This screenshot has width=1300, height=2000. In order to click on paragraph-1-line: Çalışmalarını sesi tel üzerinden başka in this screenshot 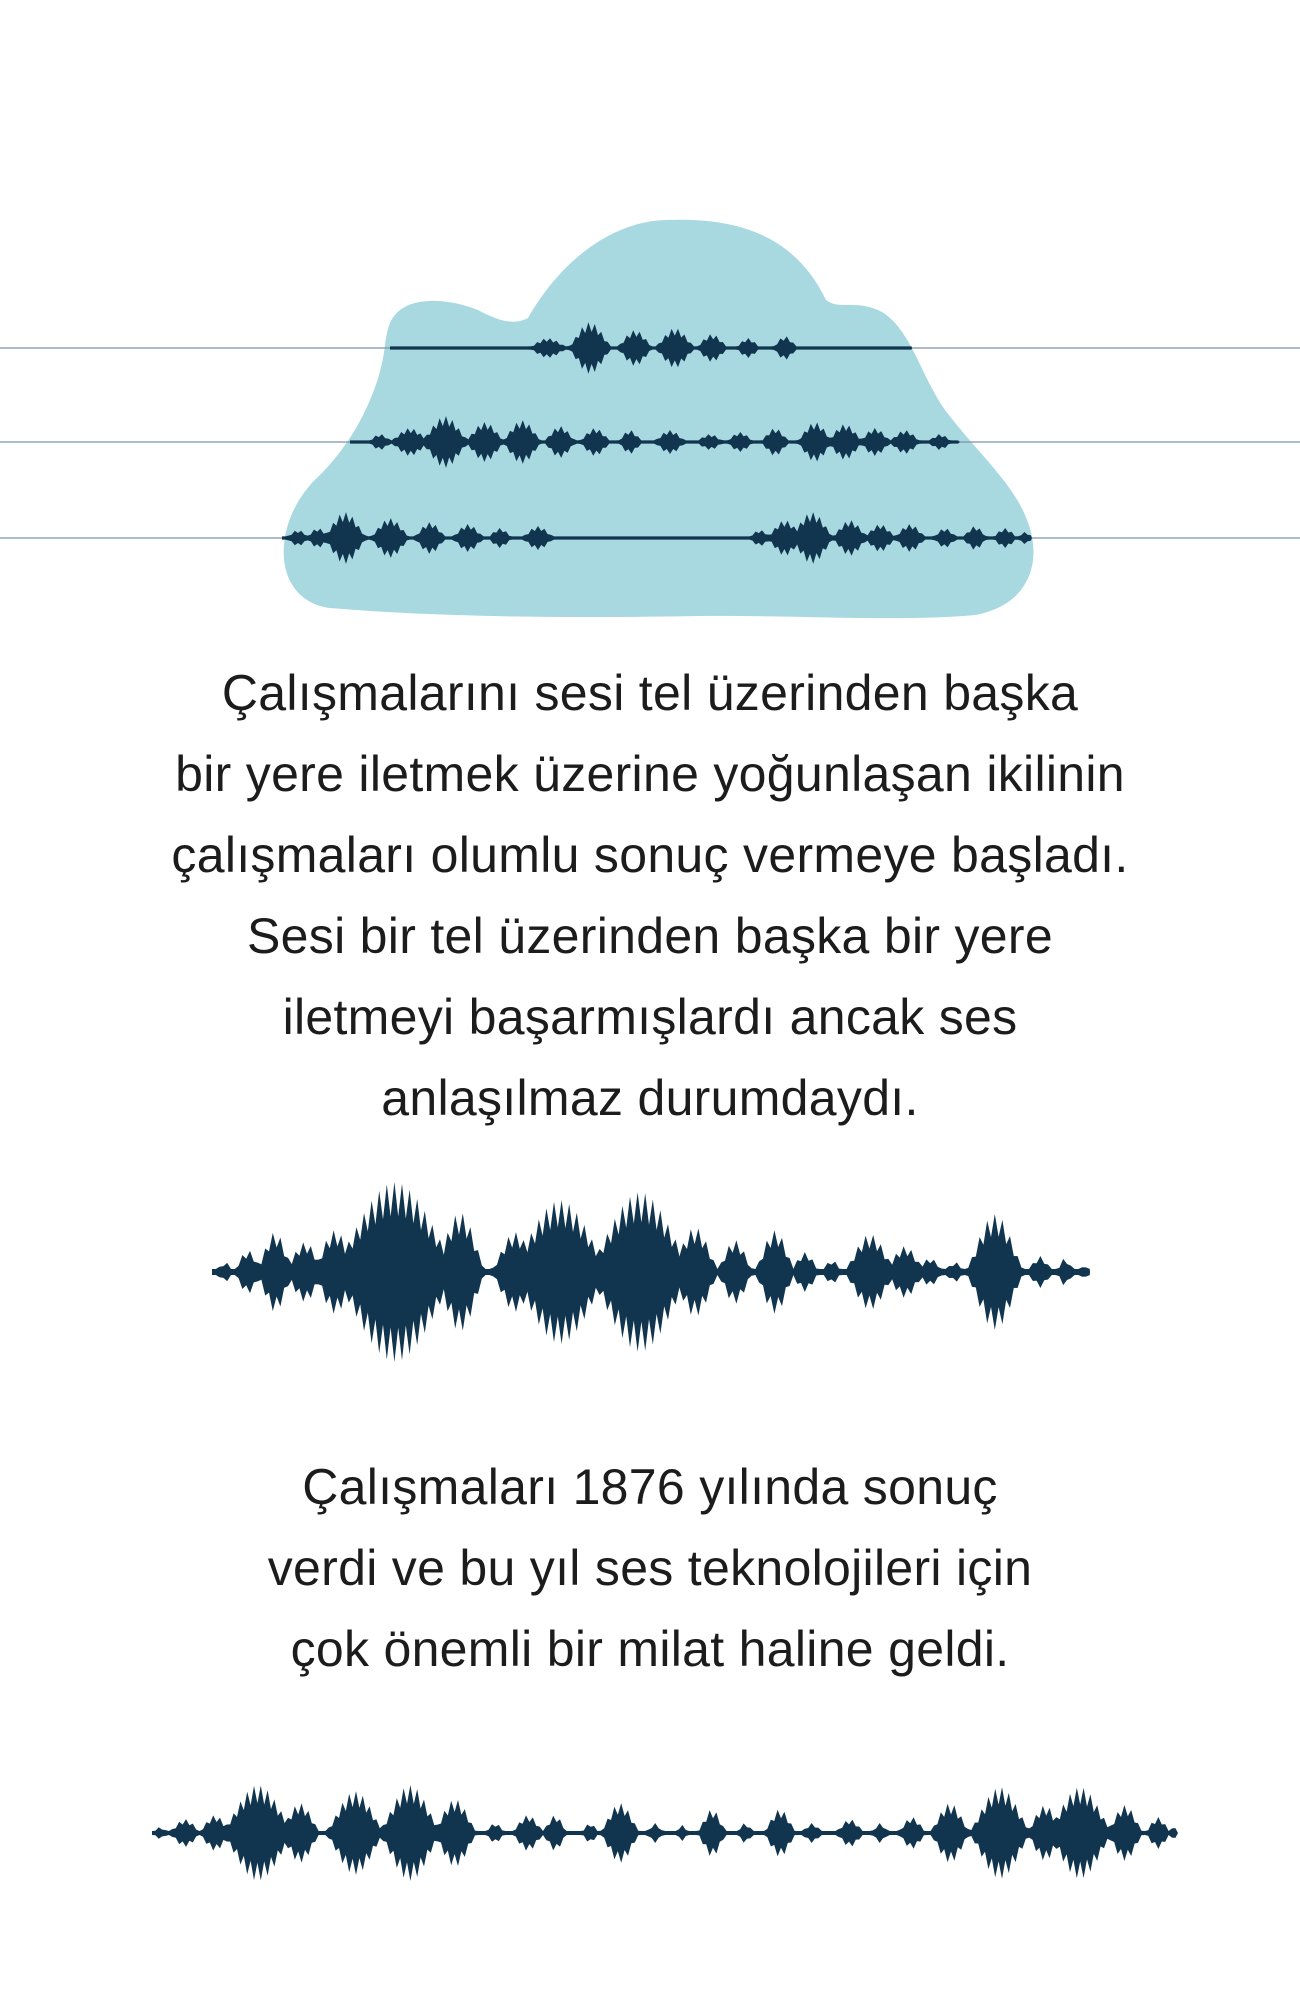, I will do `click(650, 693)`.